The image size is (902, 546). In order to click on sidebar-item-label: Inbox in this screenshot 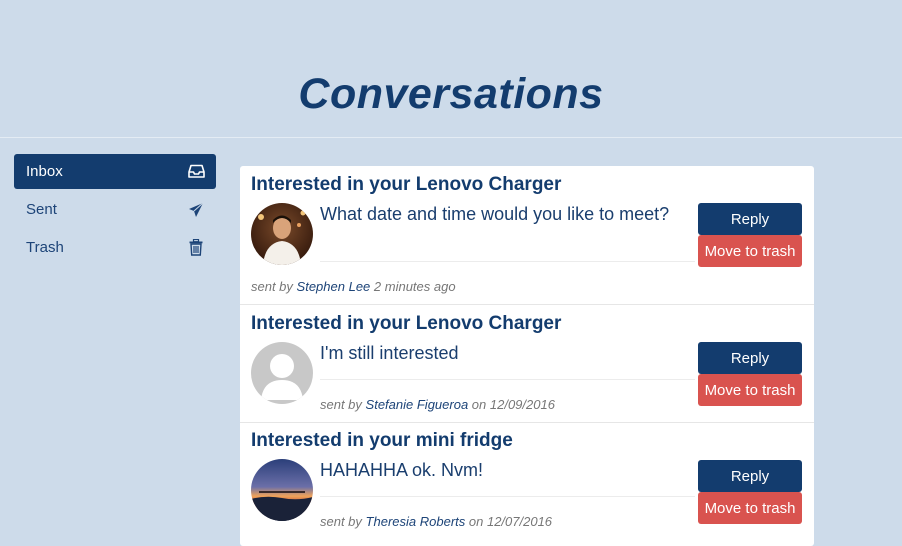, I will do `click(44, 171)`.